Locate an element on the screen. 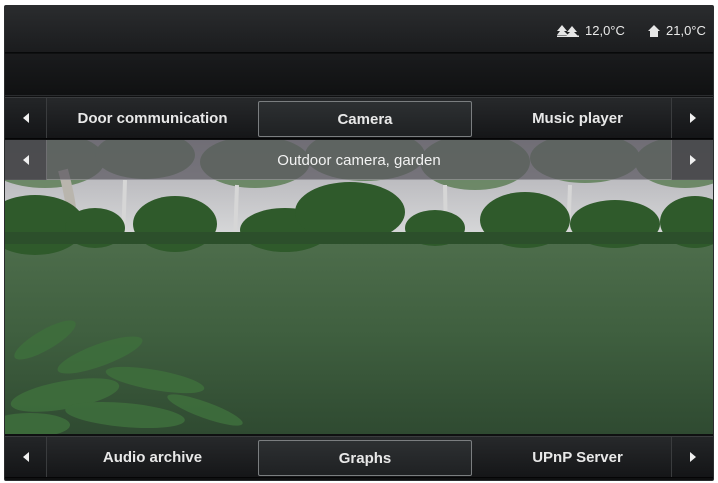  tab-door-communication: Door communication is located at coordinates (152, 118).